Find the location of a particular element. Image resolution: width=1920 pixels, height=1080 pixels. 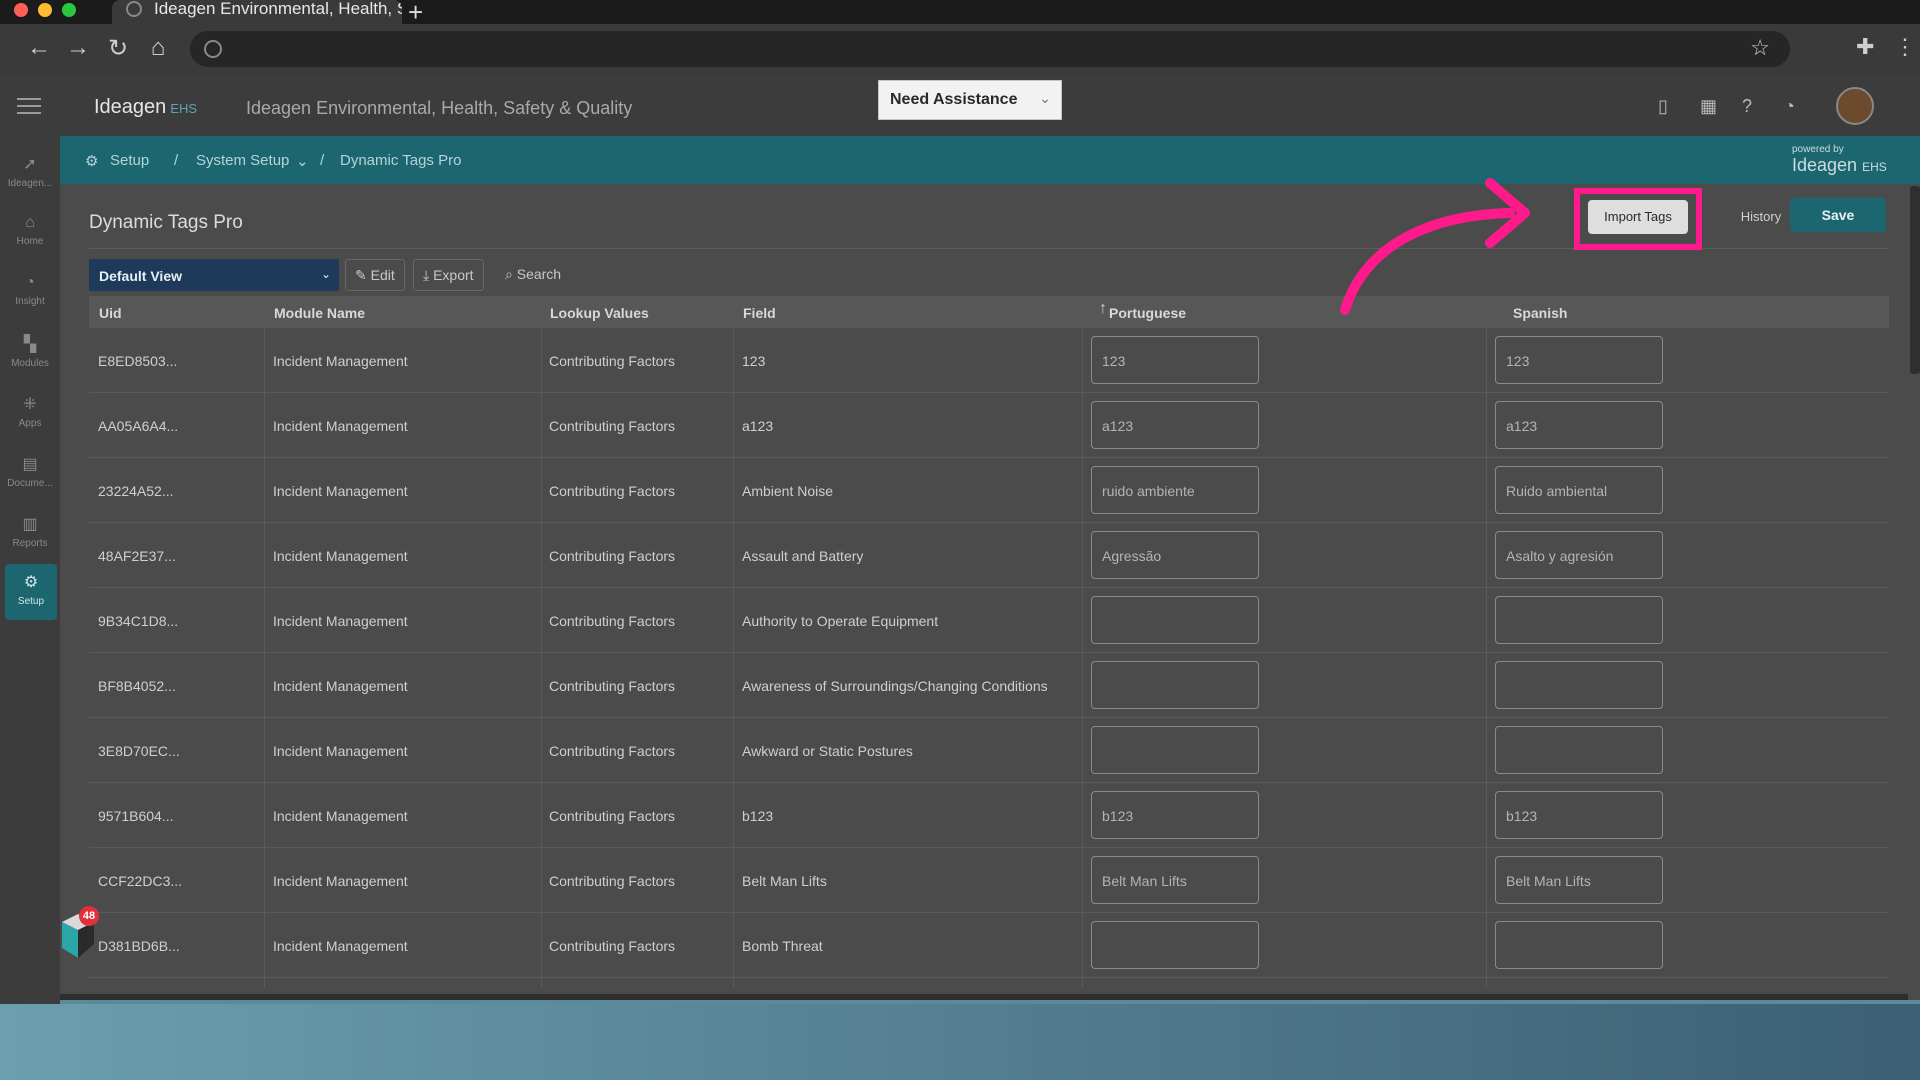

cell-field: a123 is located at coordinates (758, 426).